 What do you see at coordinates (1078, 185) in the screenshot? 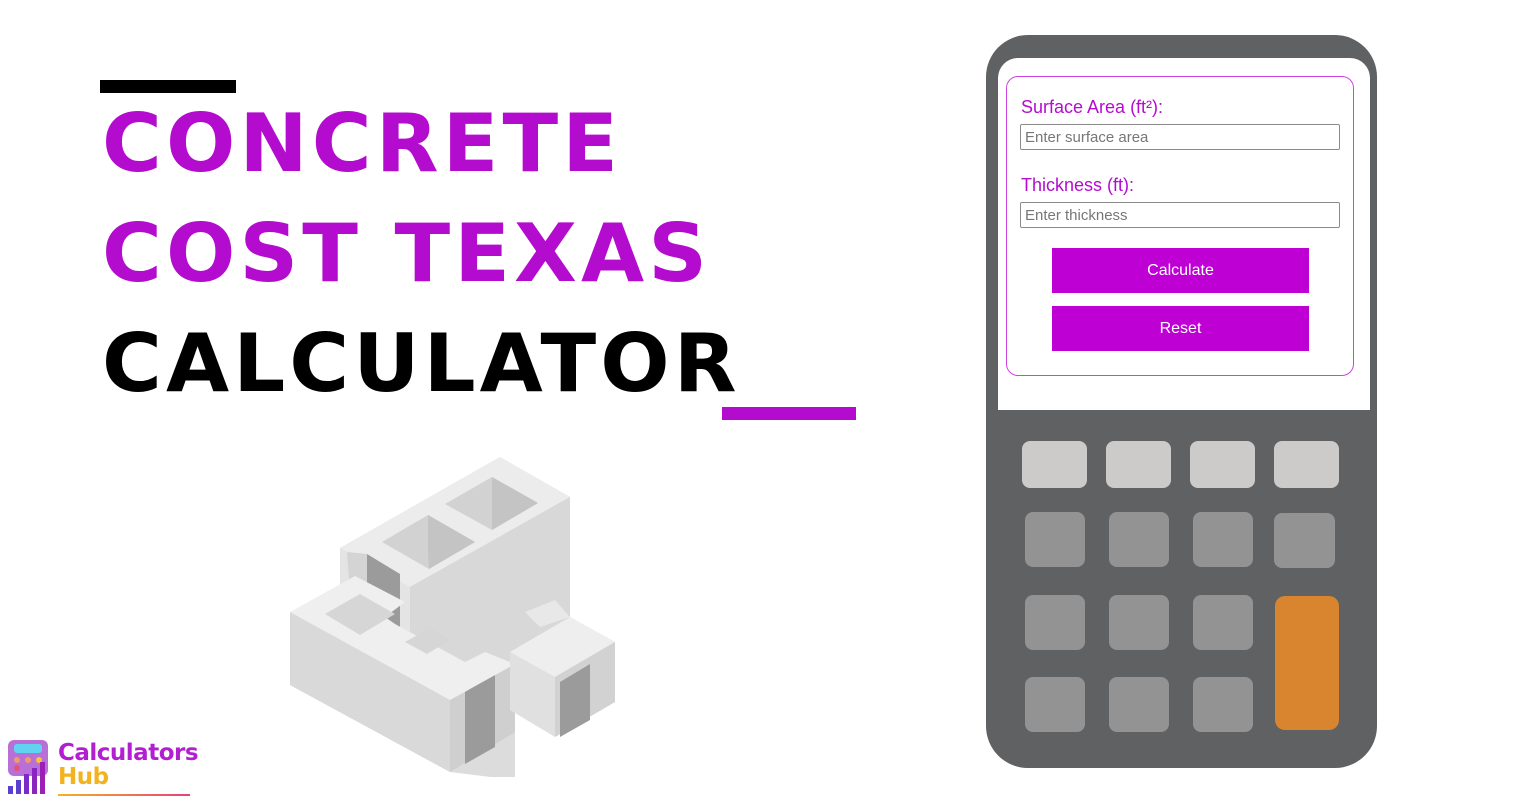
I see `thickness-label: Thickness (ft):` at bounding box center [1078, 185].